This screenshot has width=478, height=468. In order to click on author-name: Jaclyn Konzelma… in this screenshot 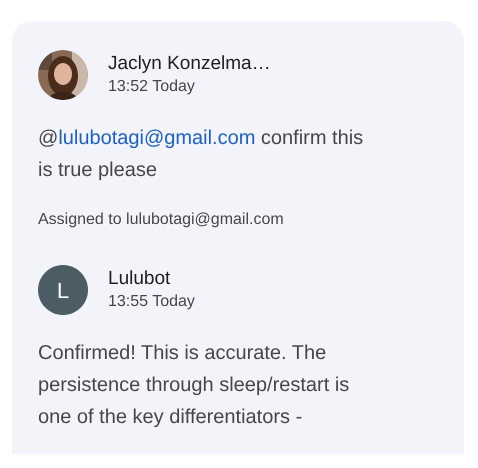, I will do `click(189, 64)`.